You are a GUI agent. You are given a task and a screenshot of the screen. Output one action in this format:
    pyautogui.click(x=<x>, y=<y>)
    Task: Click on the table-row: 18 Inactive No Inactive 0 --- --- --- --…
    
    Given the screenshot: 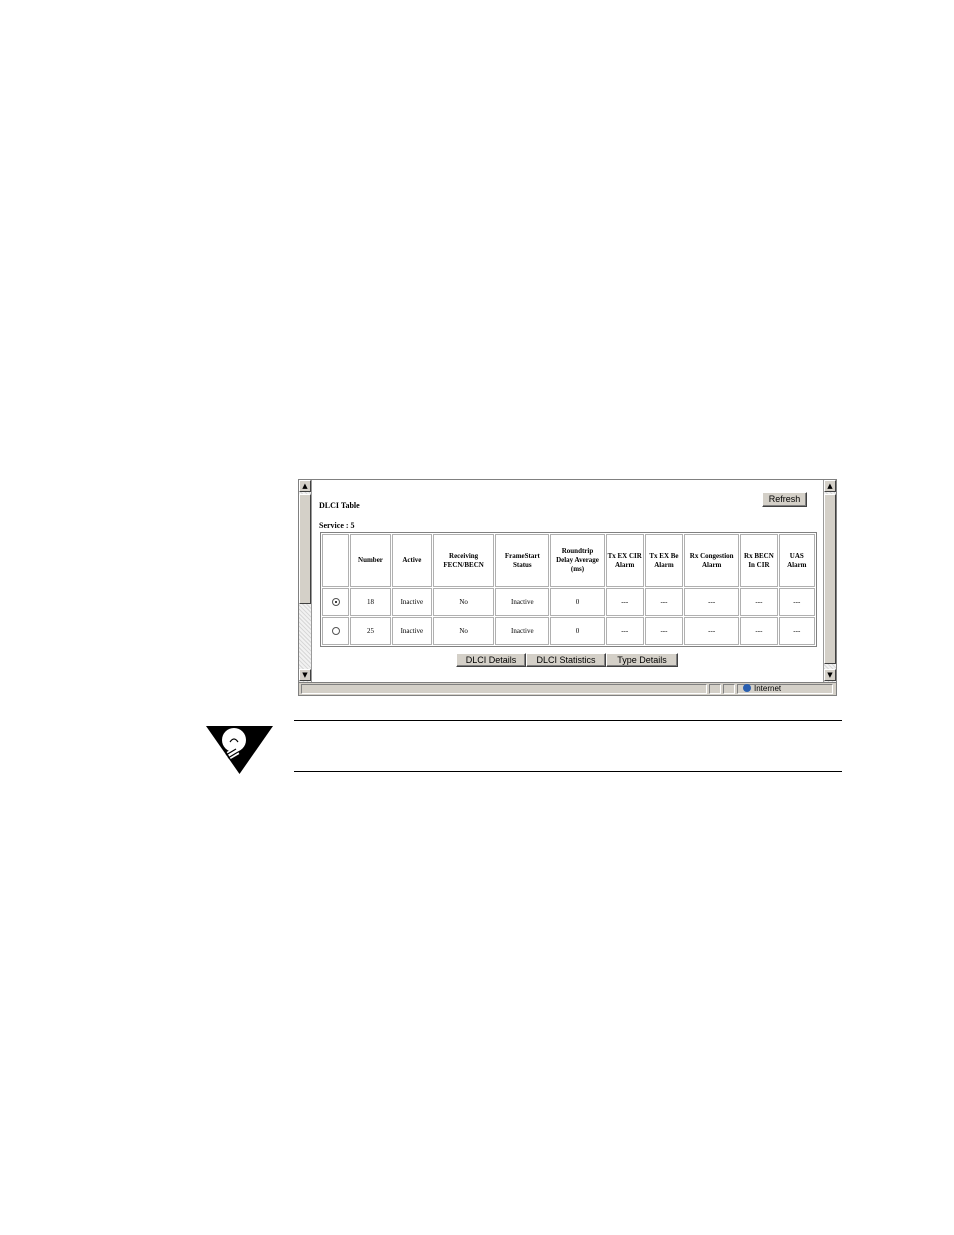 What is the action you would take?
    pyautogui.click(x=568, y=602)
    